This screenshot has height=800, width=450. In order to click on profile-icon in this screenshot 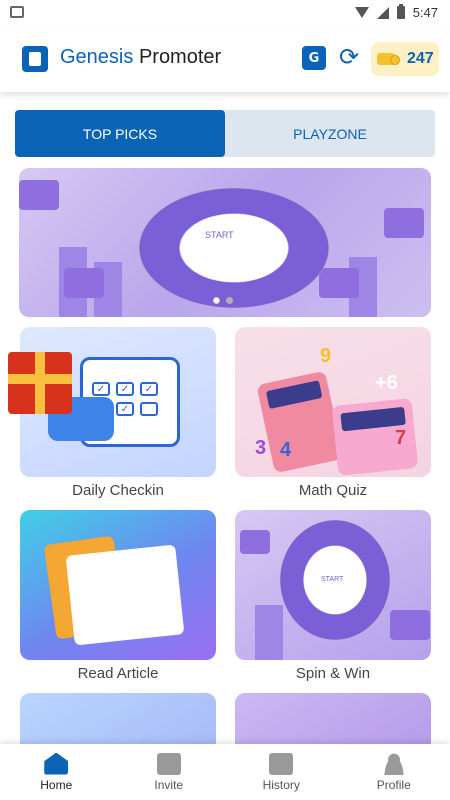, I will do `click(393, 763)`.